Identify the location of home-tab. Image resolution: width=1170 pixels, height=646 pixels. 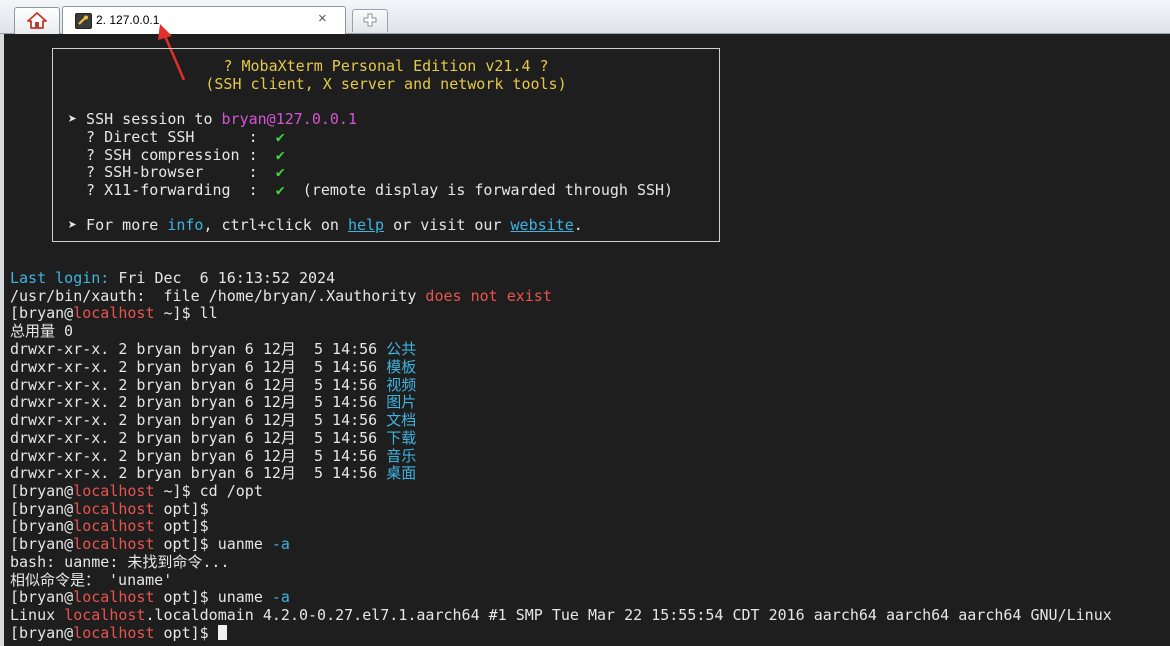
(37, 20).